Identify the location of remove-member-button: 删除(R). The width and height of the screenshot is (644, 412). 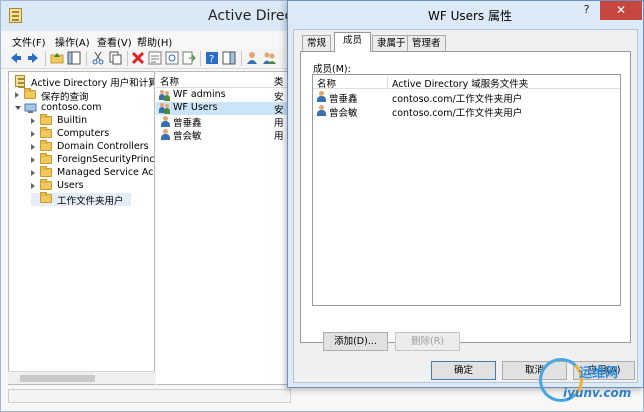
(427, 341).